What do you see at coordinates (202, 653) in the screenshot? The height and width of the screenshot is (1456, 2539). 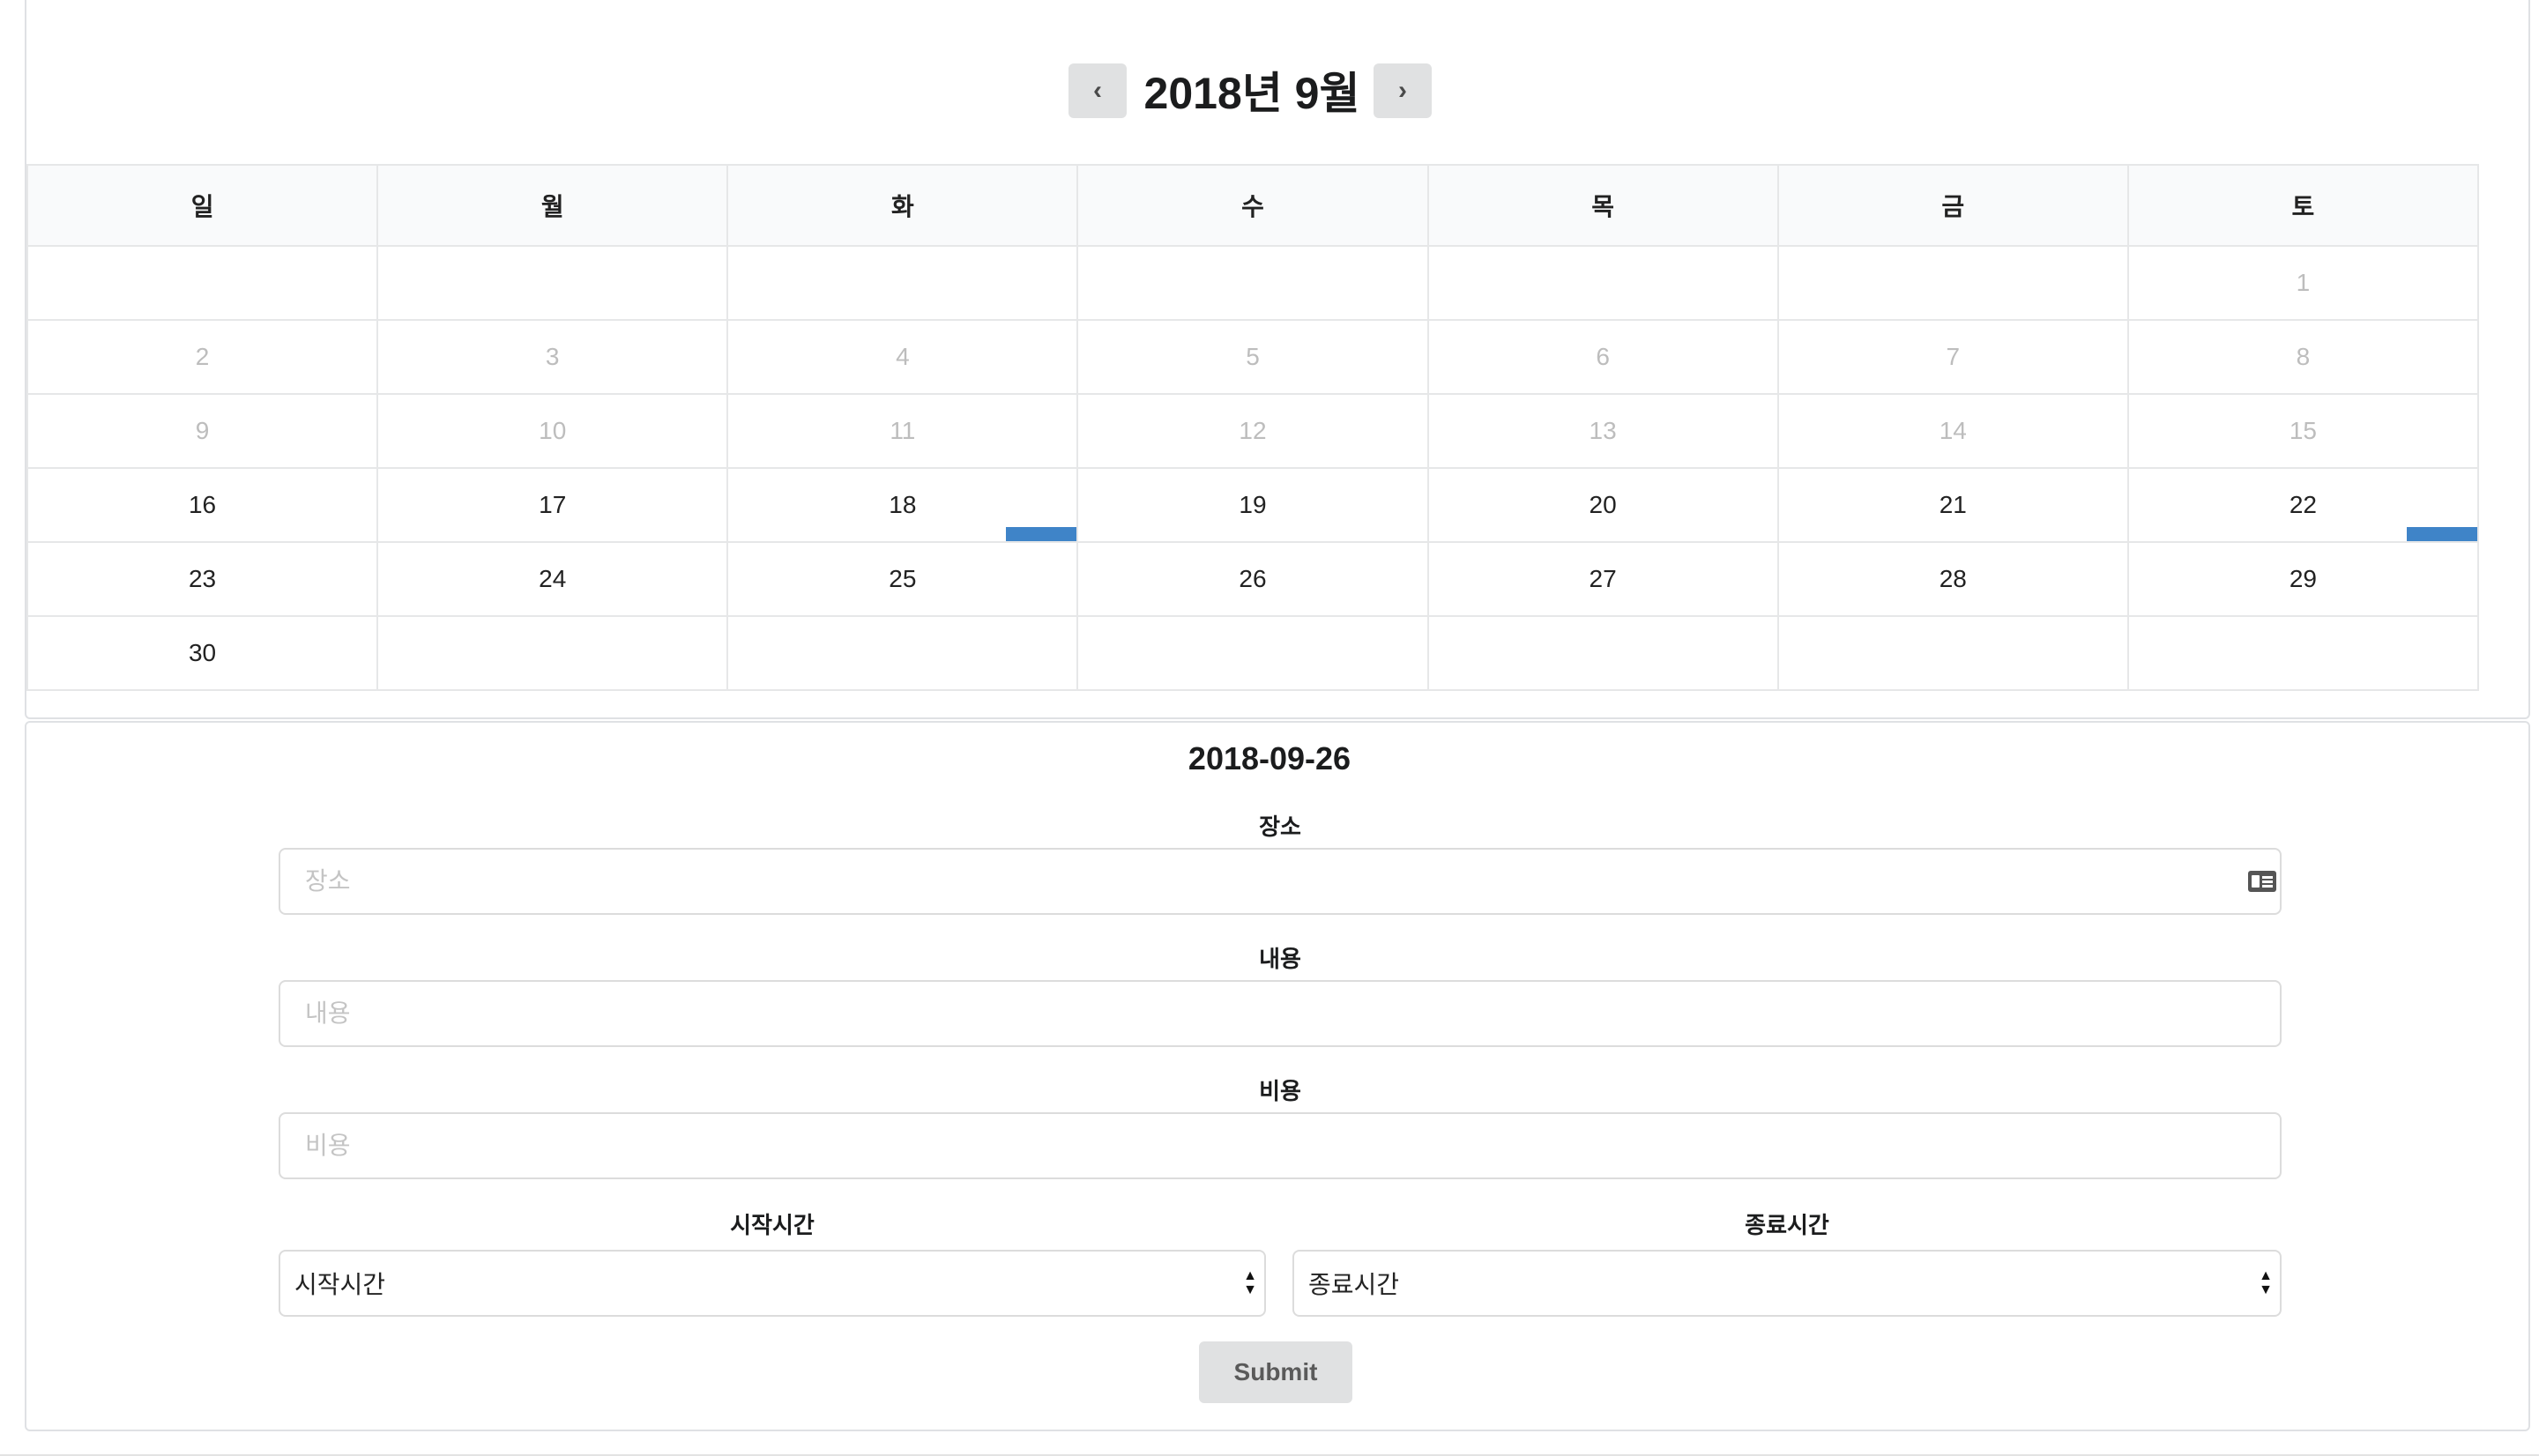 I see `calendar-day-cell: 30` at bounding box center [202, 653].